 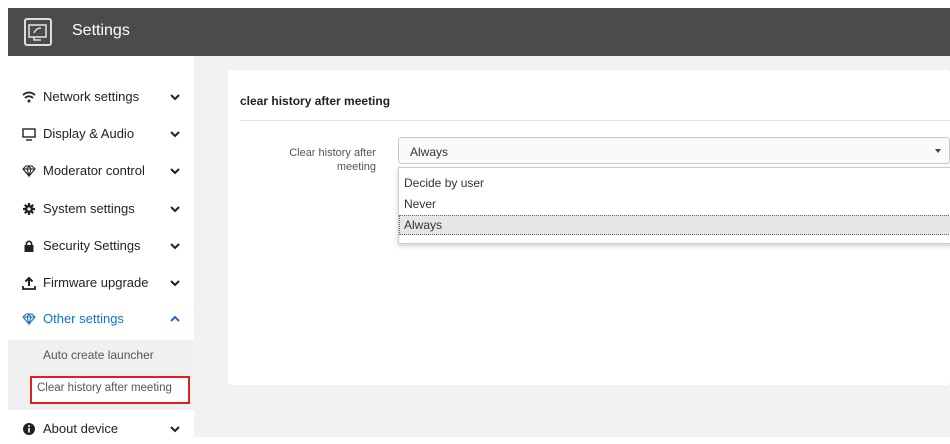 I want to click on info-icon, so click(x=29, y=429).